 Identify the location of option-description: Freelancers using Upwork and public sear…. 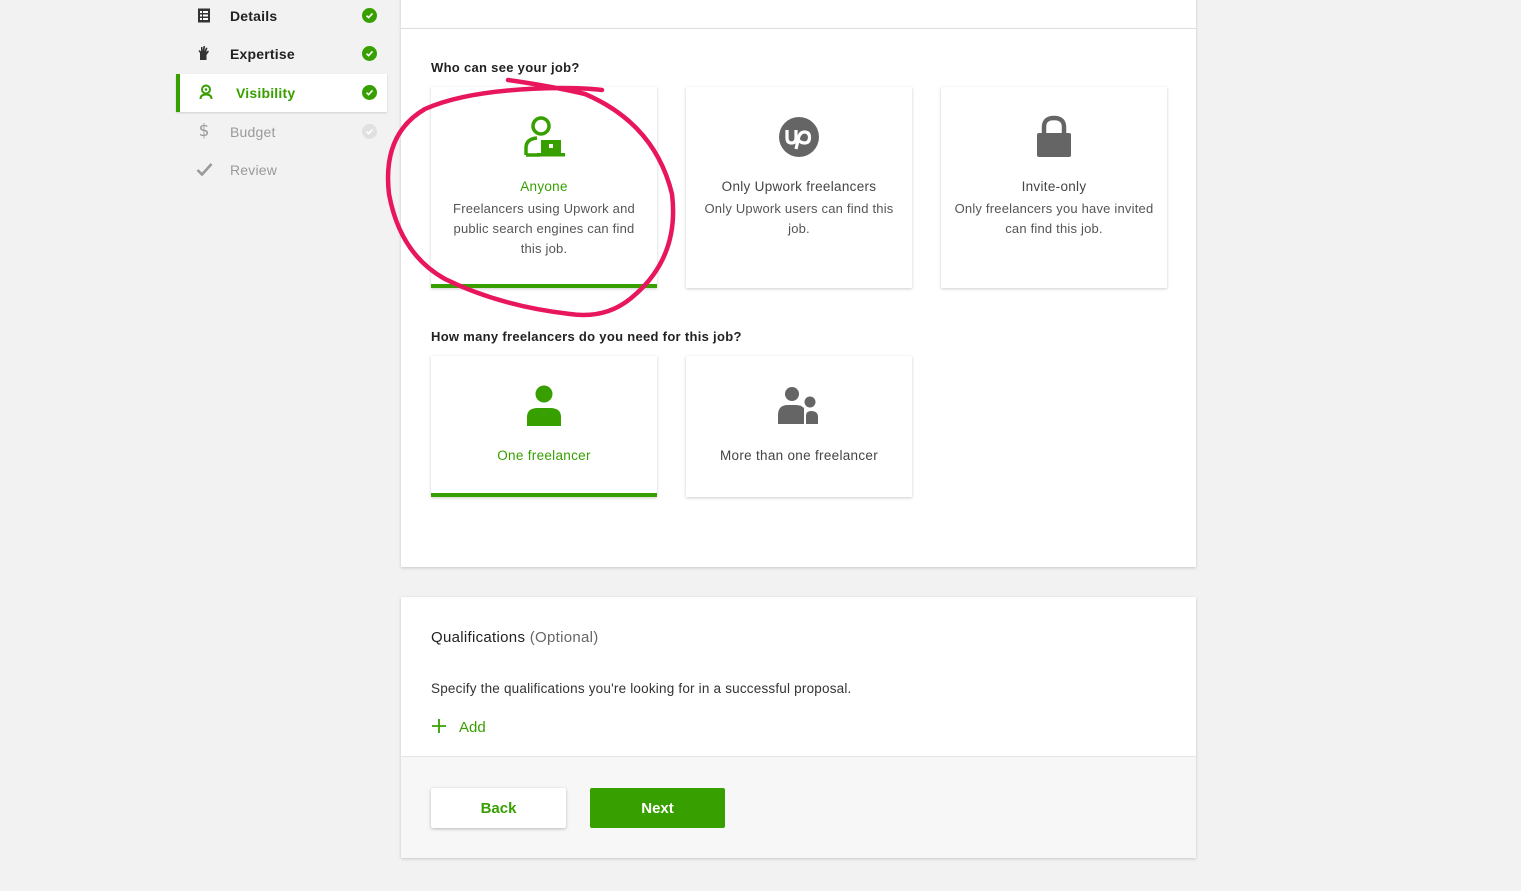
(544, 228).